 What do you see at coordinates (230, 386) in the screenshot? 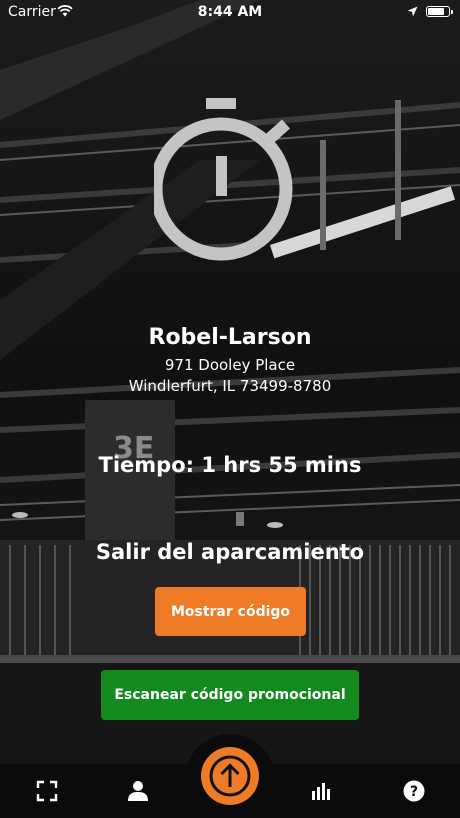
I see `address-line-2: Windlerfurt, IL 73499-8780` at bounding box center [230, 386].